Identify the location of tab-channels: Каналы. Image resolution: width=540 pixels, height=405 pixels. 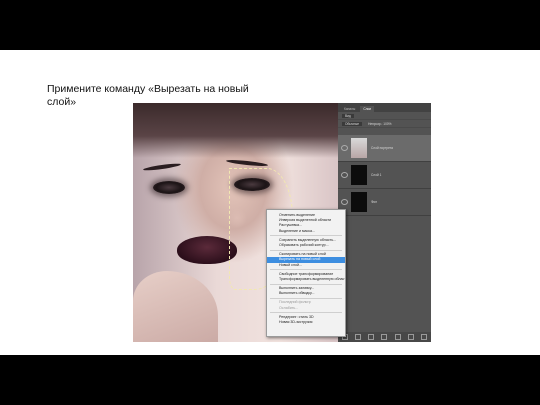
(350, 109).